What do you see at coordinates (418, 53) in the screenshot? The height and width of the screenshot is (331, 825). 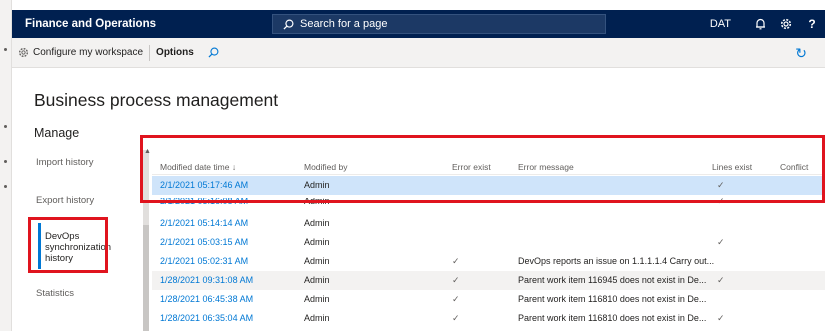 I see `action-pane: Configure my workspace Options ↻` at bounding box center [418, 53].